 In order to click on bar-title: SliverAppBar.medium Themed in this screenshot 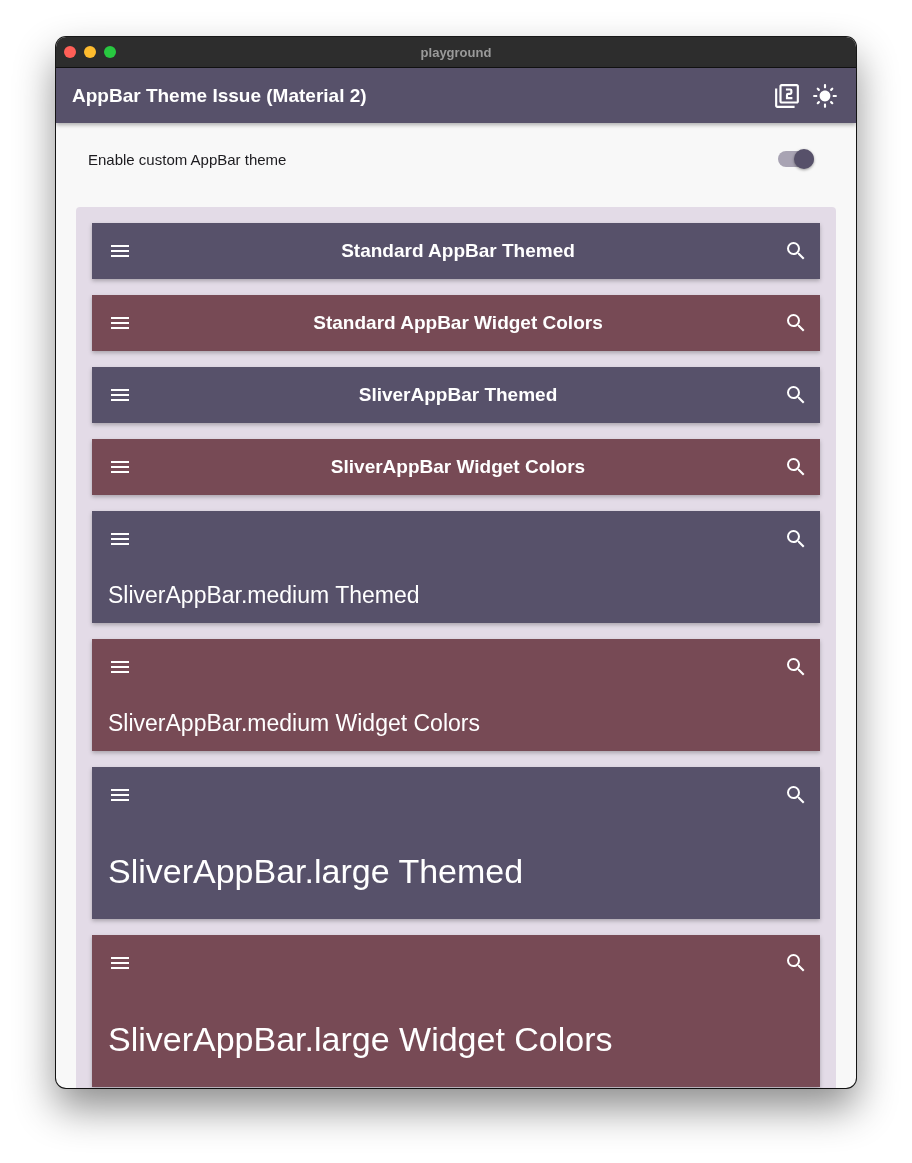, I will do `click(264, 595)`.